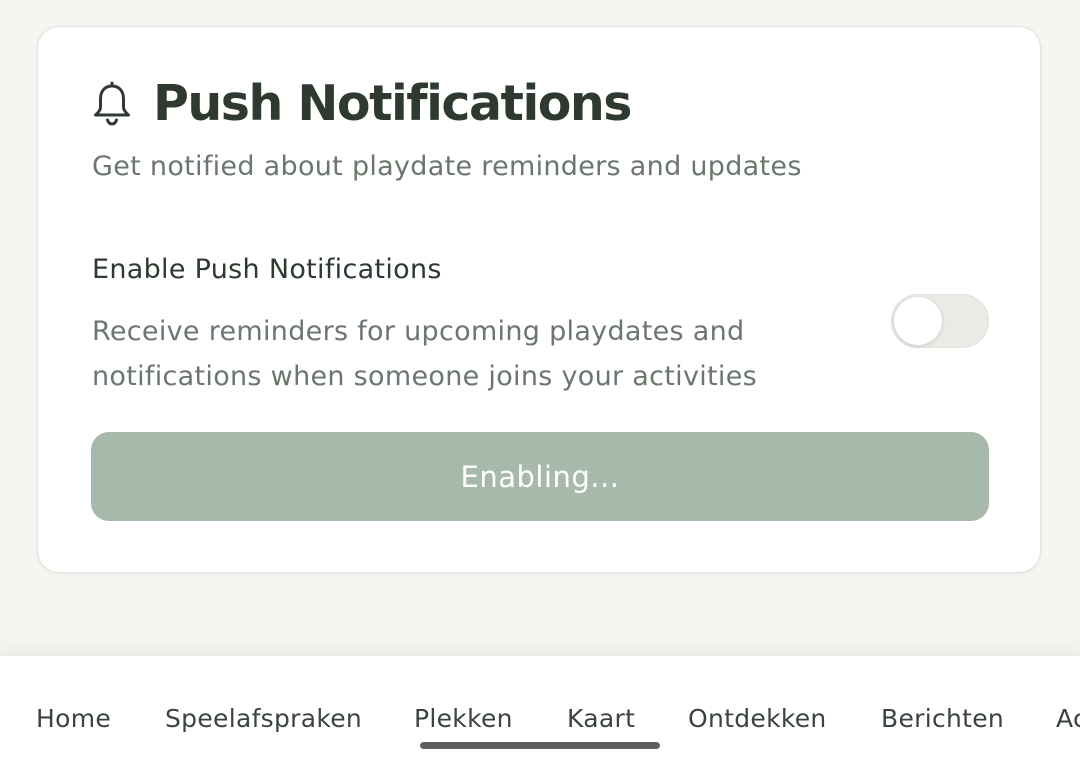 This screenshot has width=1080, height=772. What do you see at coordinates (918, 321) in the screenshot?
I see `toggle-knob` at bounding box center [918, 321].